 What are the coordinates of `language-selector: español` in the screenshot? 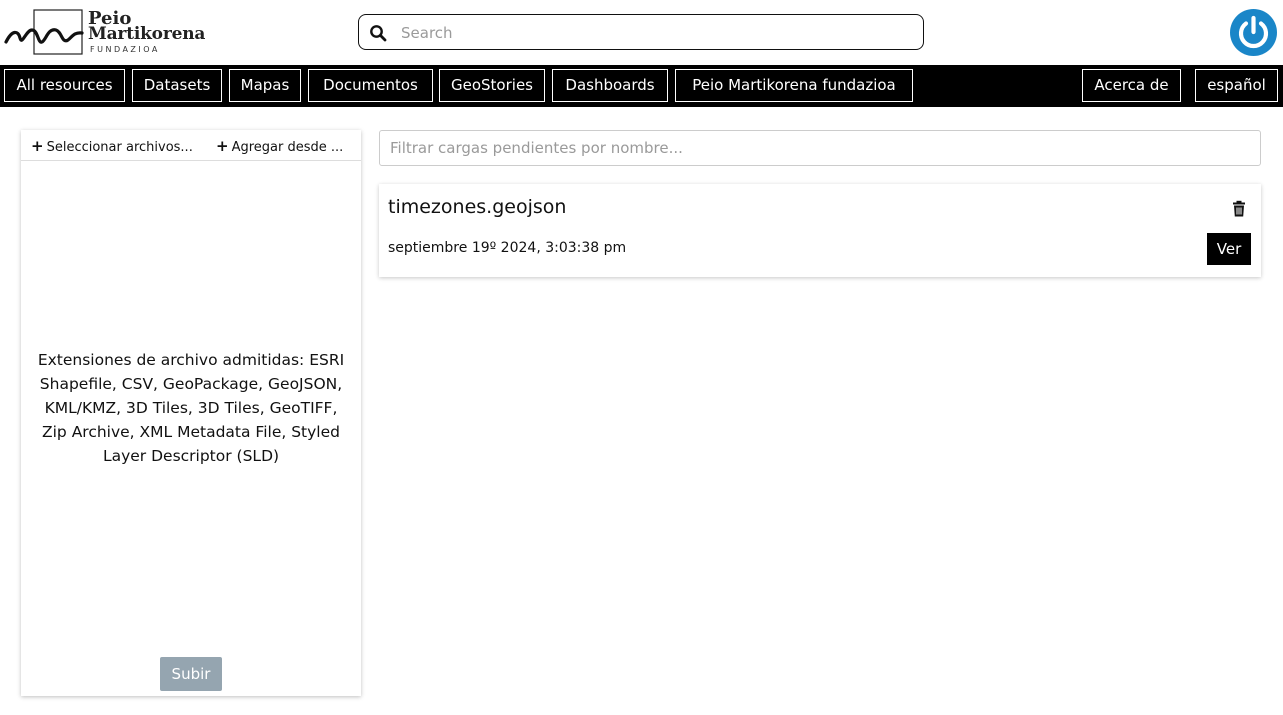 It's located at (1236, 85).